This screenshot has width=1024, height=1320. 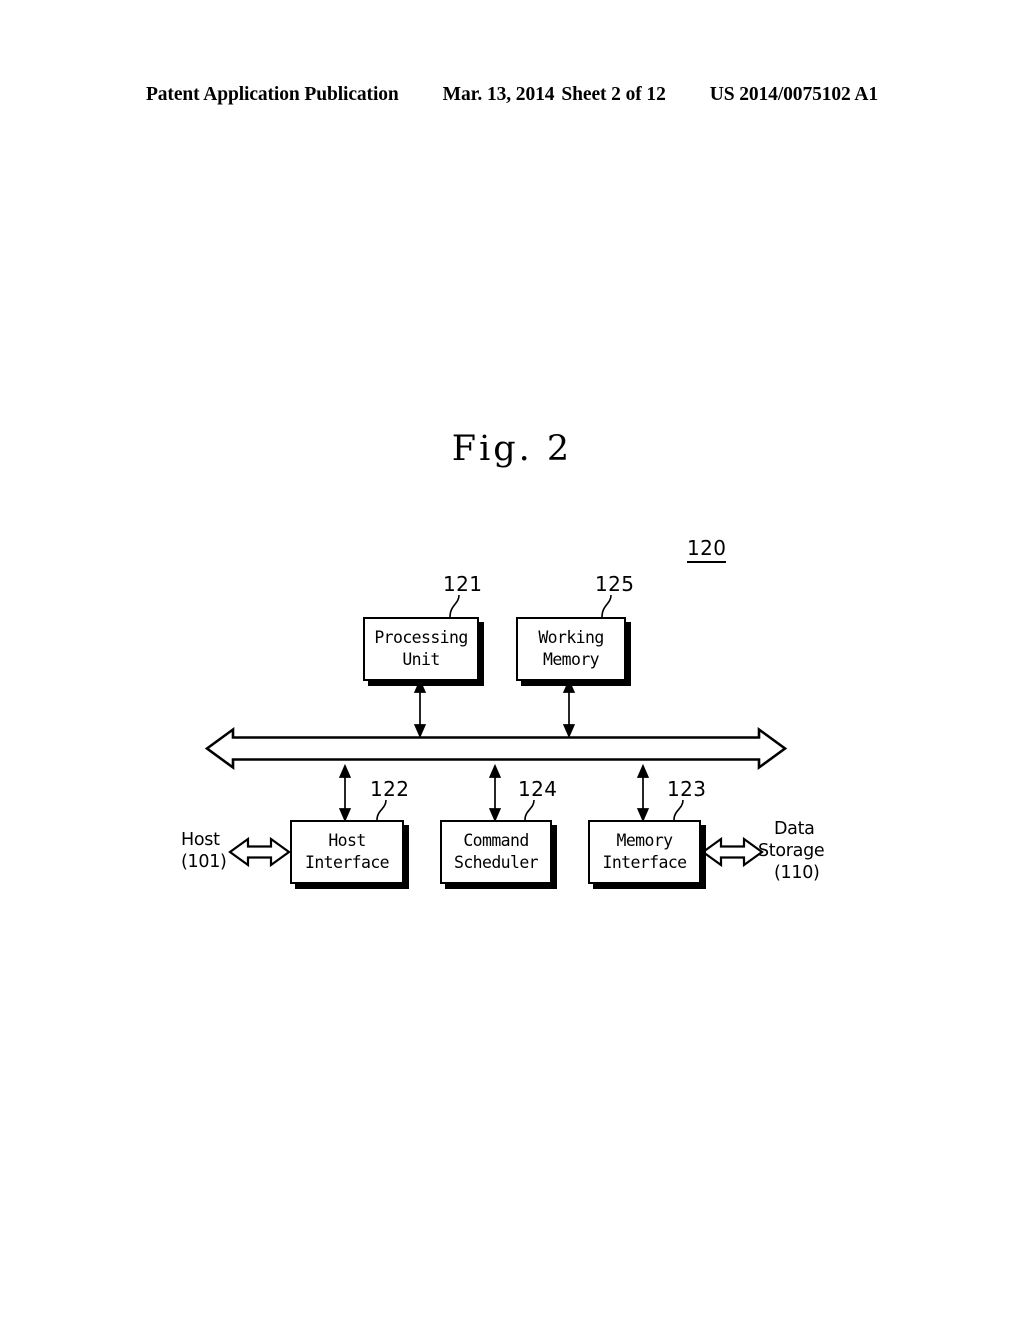 What do you see at coordinates (347, 852) in the screenshot?
I see `block-host-interface: Host Interface` at bounding box center [347, 852].